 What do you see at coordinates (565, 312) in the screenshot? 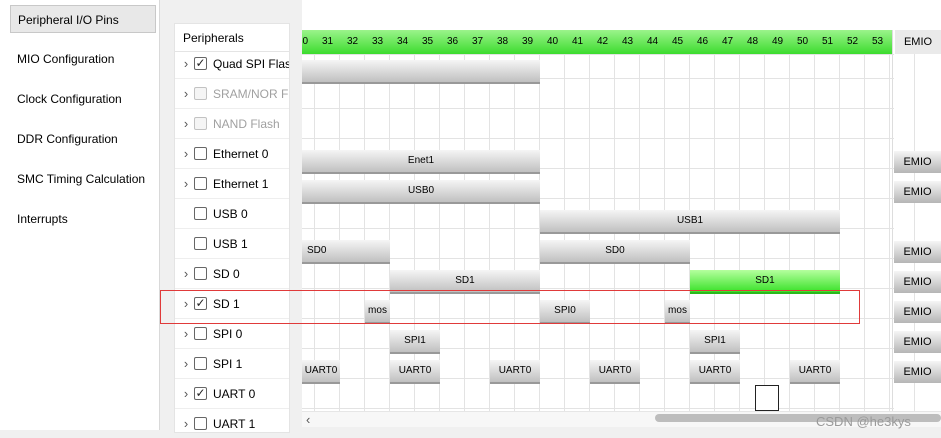
I see `pin-assignment-bar: SPI0` at bounding box center [565, 312].